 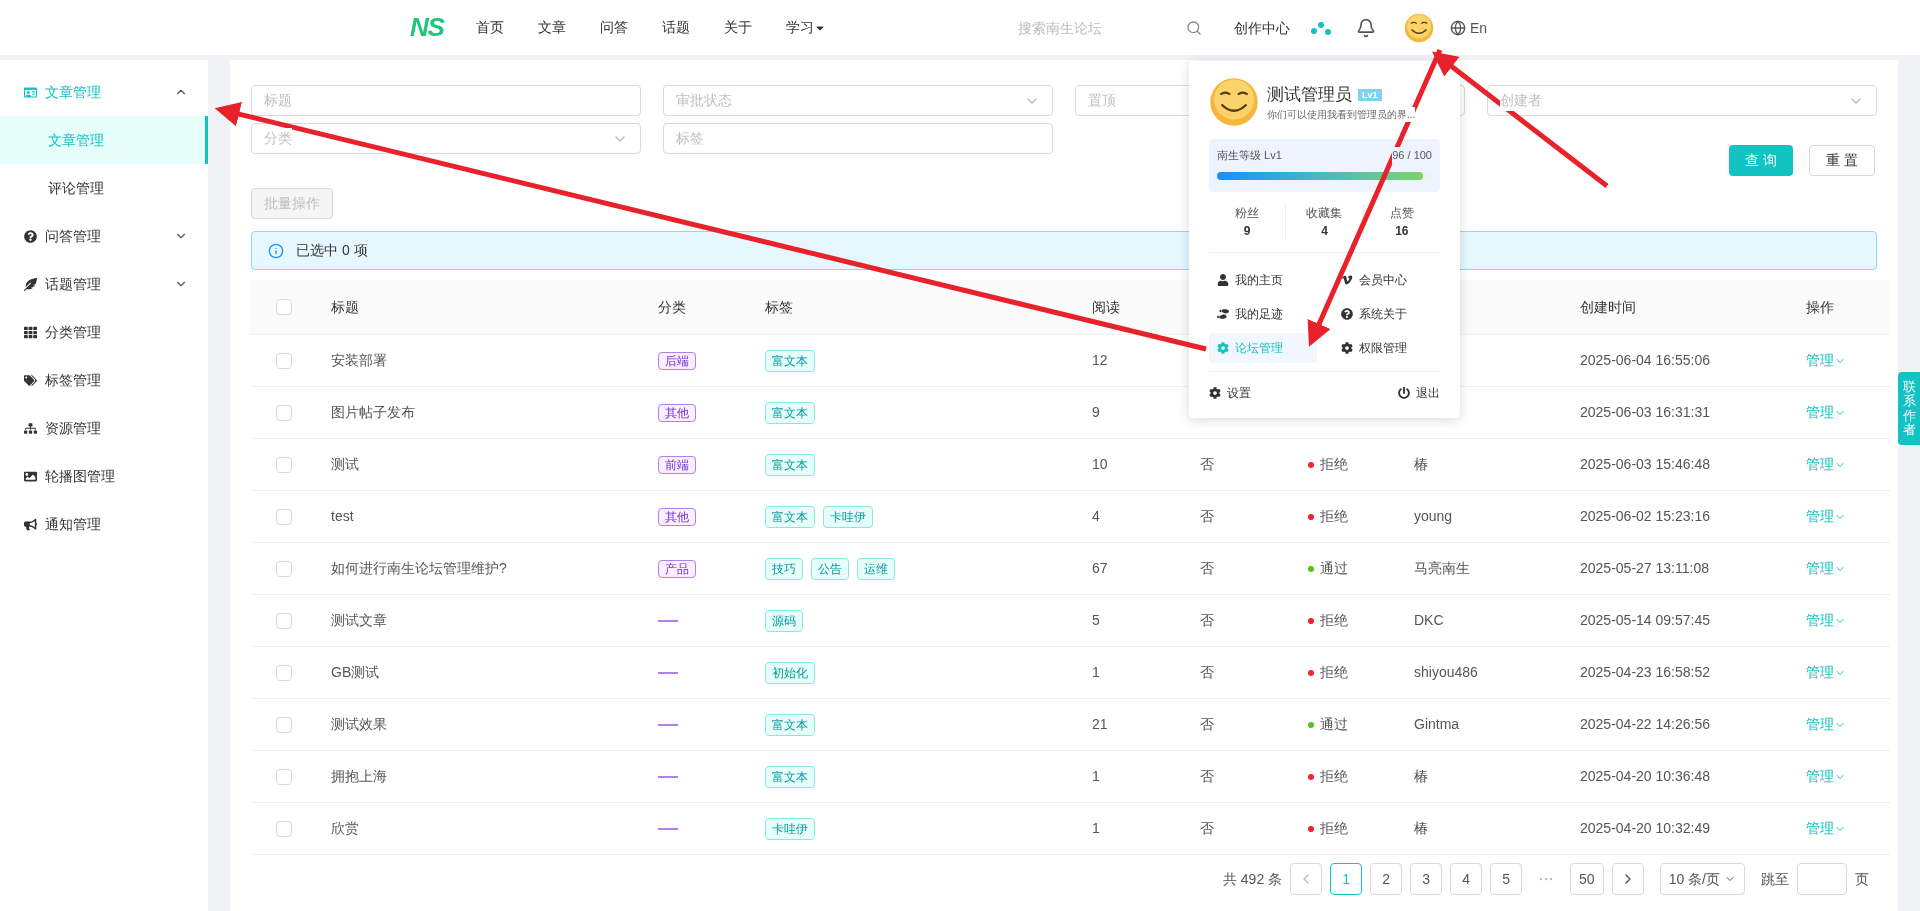 What do you see at coordinates (876, 568) in the screenshot?
I see `tag: 运维` at bounding box center [876, 568].